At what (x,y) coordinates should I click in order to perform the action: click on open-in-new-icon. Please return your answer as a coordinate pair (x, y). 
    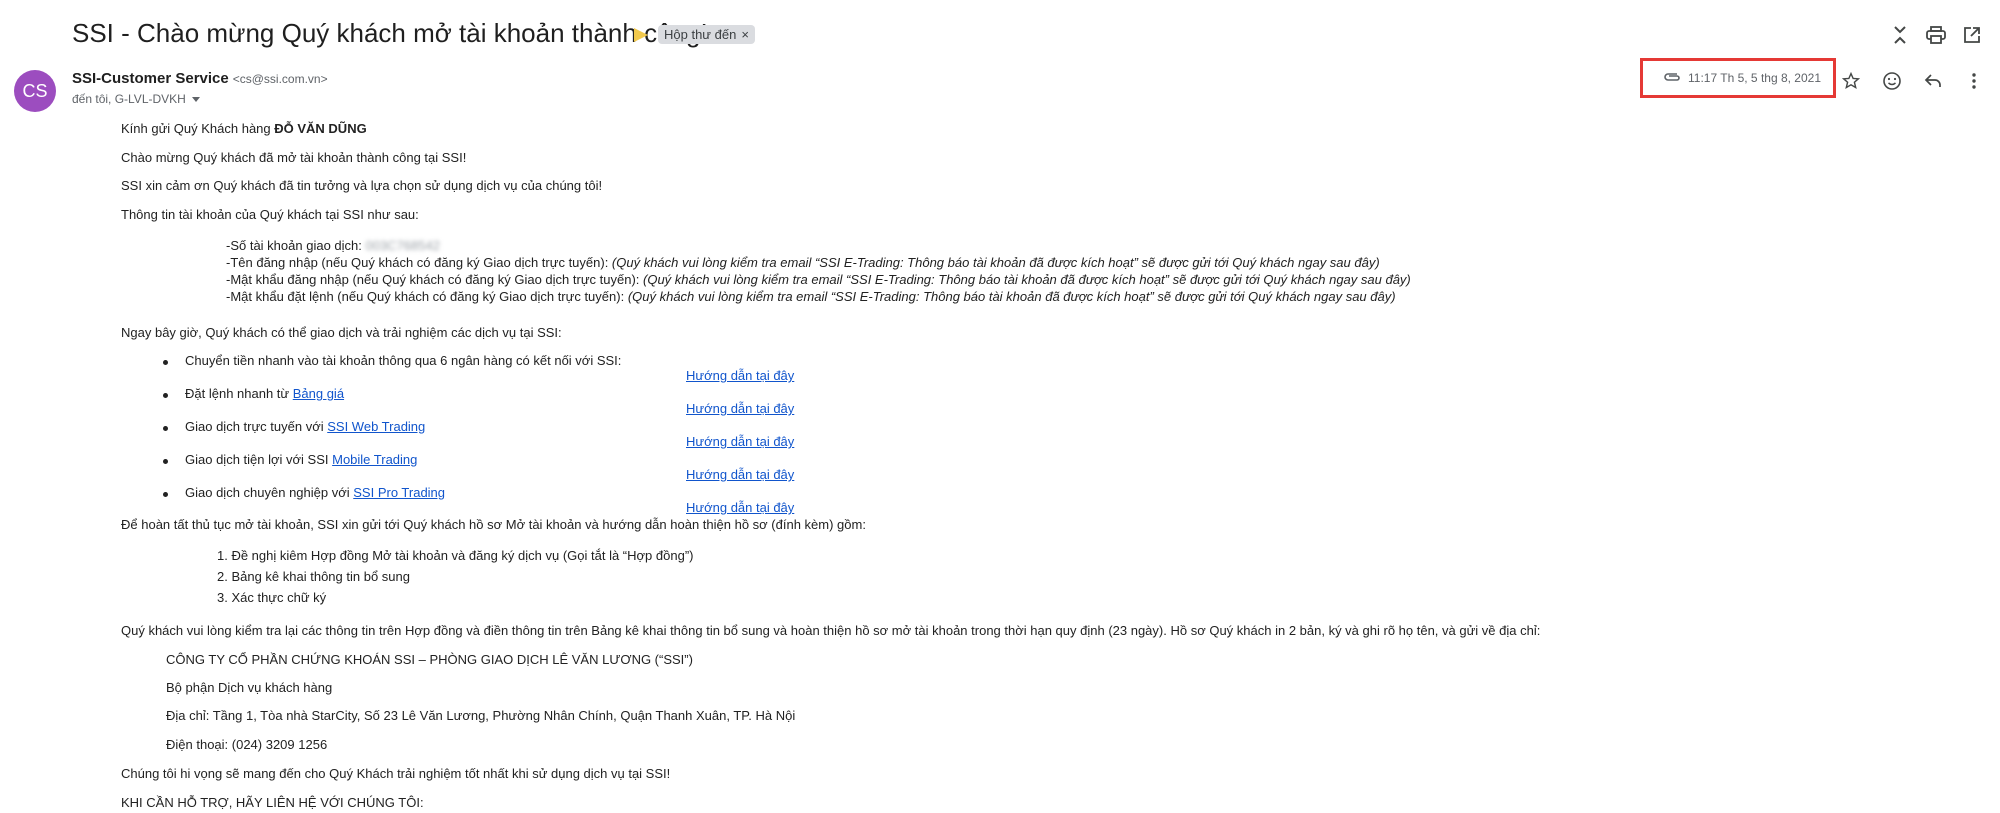
    Looking at the image, I should click on (1972, 35).